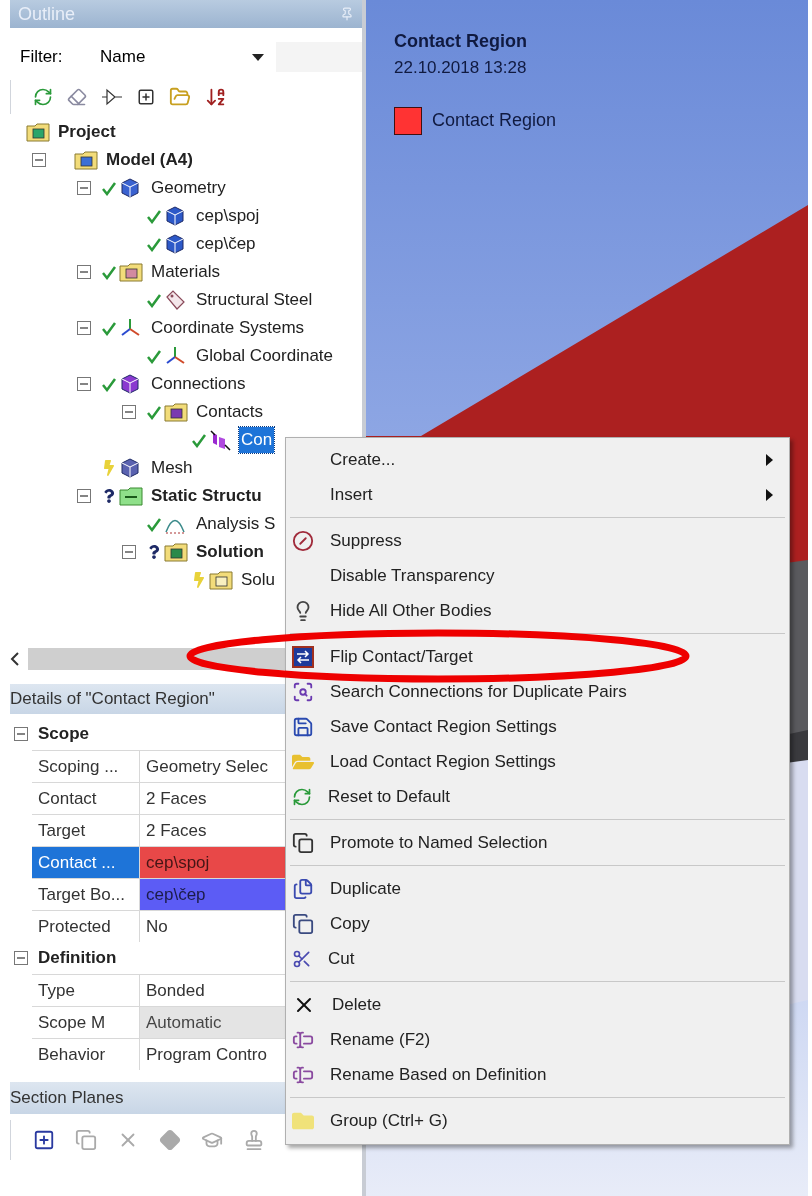 The image size is (812, 1196). Describe the element at coordinates (461, 68) in the screenshot. I see `timestamp: 22.10.2018 13:28` at that location.